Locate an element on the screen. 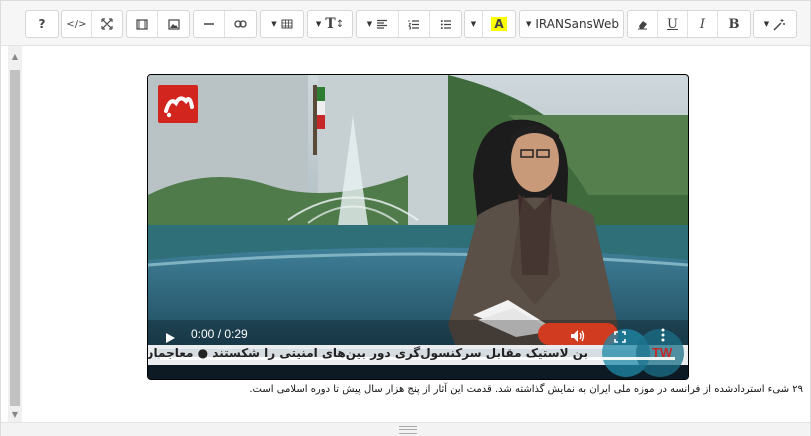  table-dropdown: ▼ is located at coordinates (282, 24).